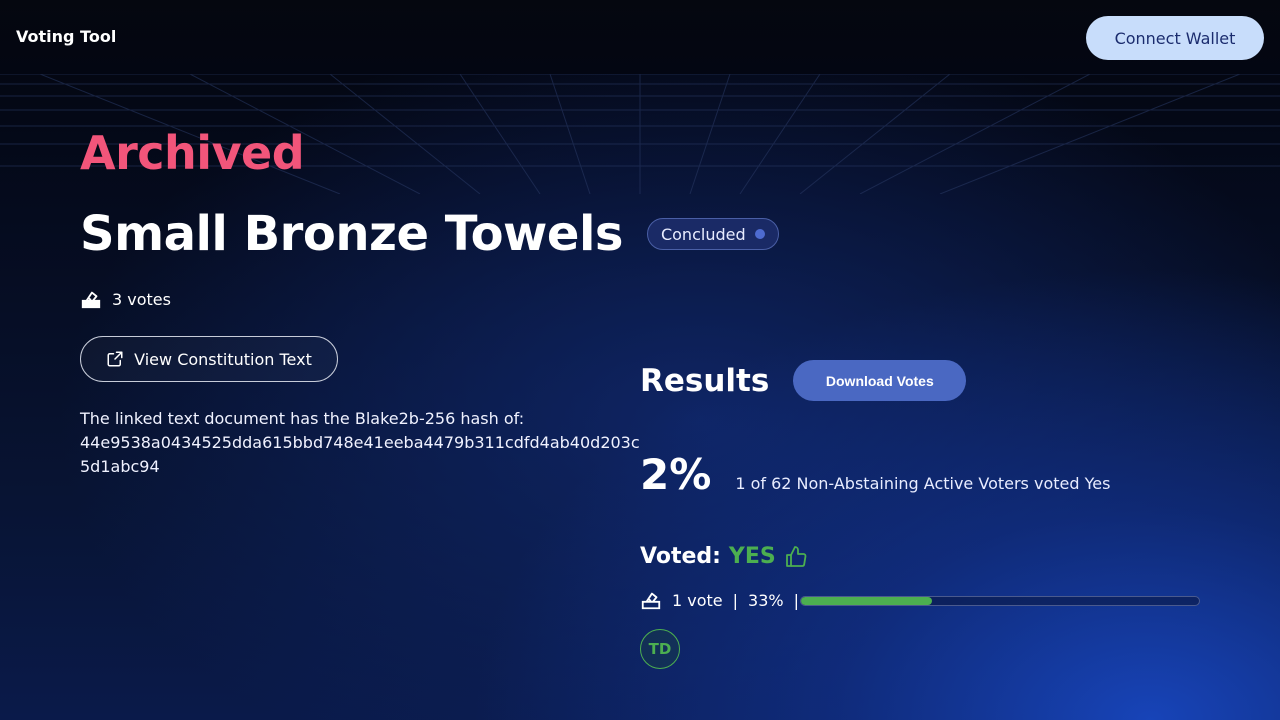 The image size is (1280, 720). Describe the element at coordinates (66, 36) in the screenshot. I see `app-logo: Voting Tool` at that location.